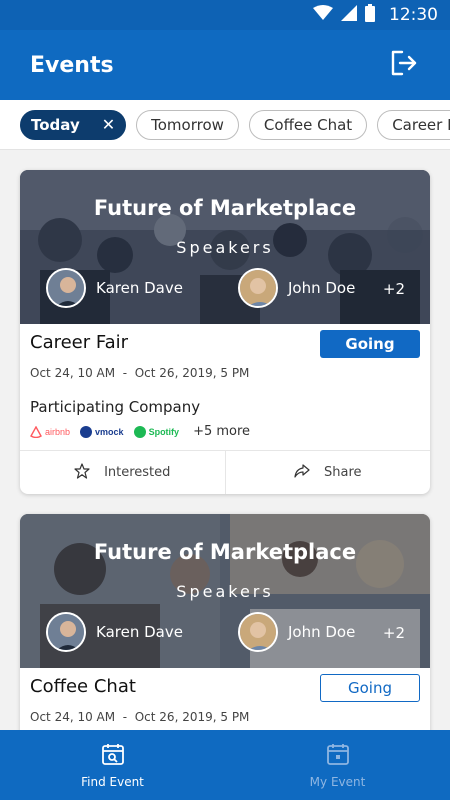 The height and width of the screenshot is (800, 450). Describe the element at coordinates (109, 431) in the screenshot. I see `company-name: vmock` at that location.